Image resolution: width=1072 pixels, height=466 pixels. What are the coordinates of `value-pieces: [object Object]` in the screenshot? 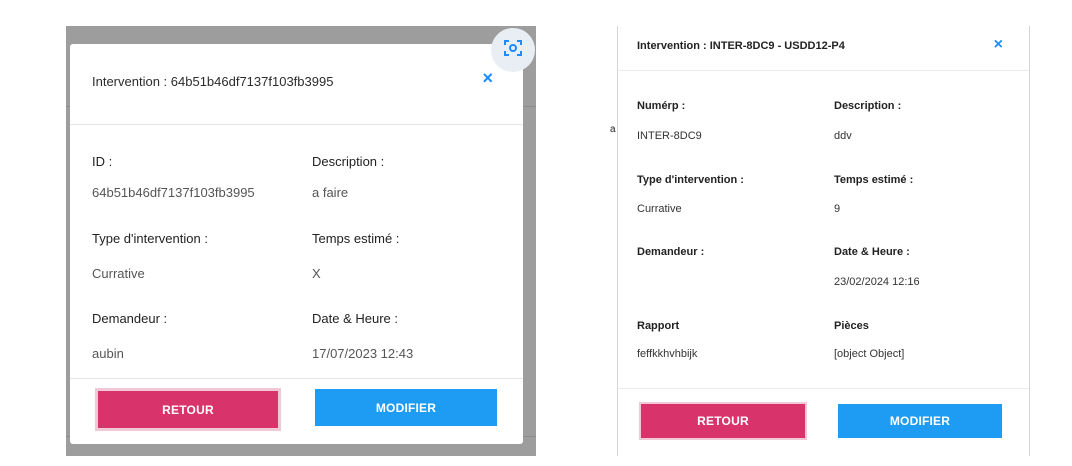 It's located at (869, 354).